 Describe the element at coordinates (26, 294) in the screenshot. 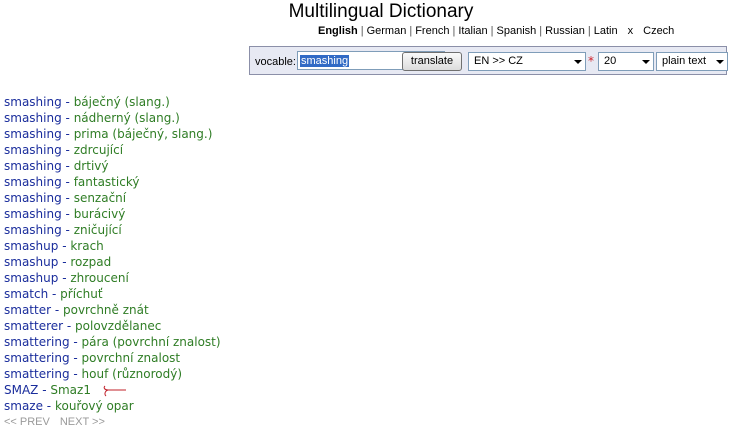

I see `english-word-link: smatch` at that location.